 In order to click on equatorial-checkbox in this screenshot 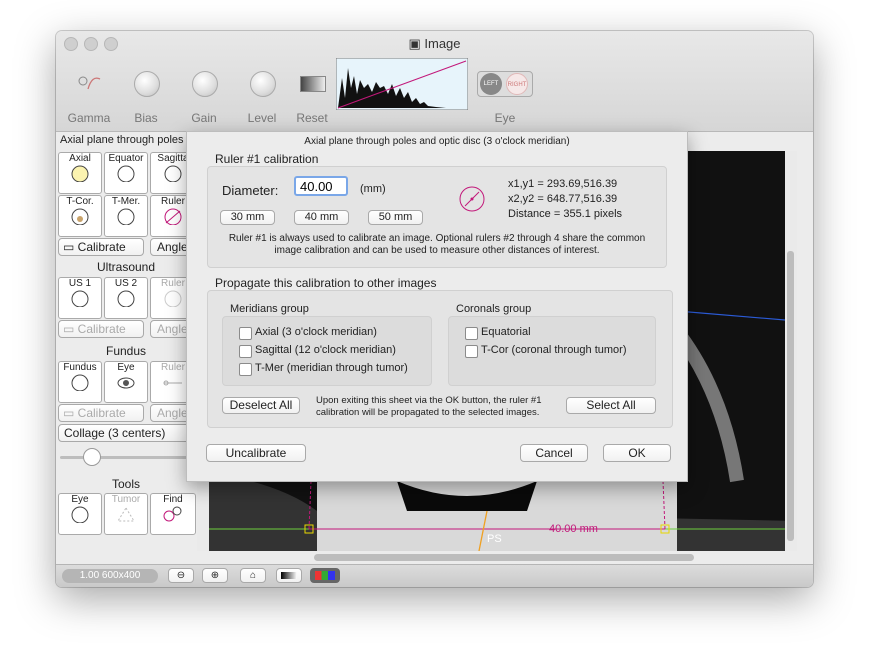, I will do `click(471, 333)`.